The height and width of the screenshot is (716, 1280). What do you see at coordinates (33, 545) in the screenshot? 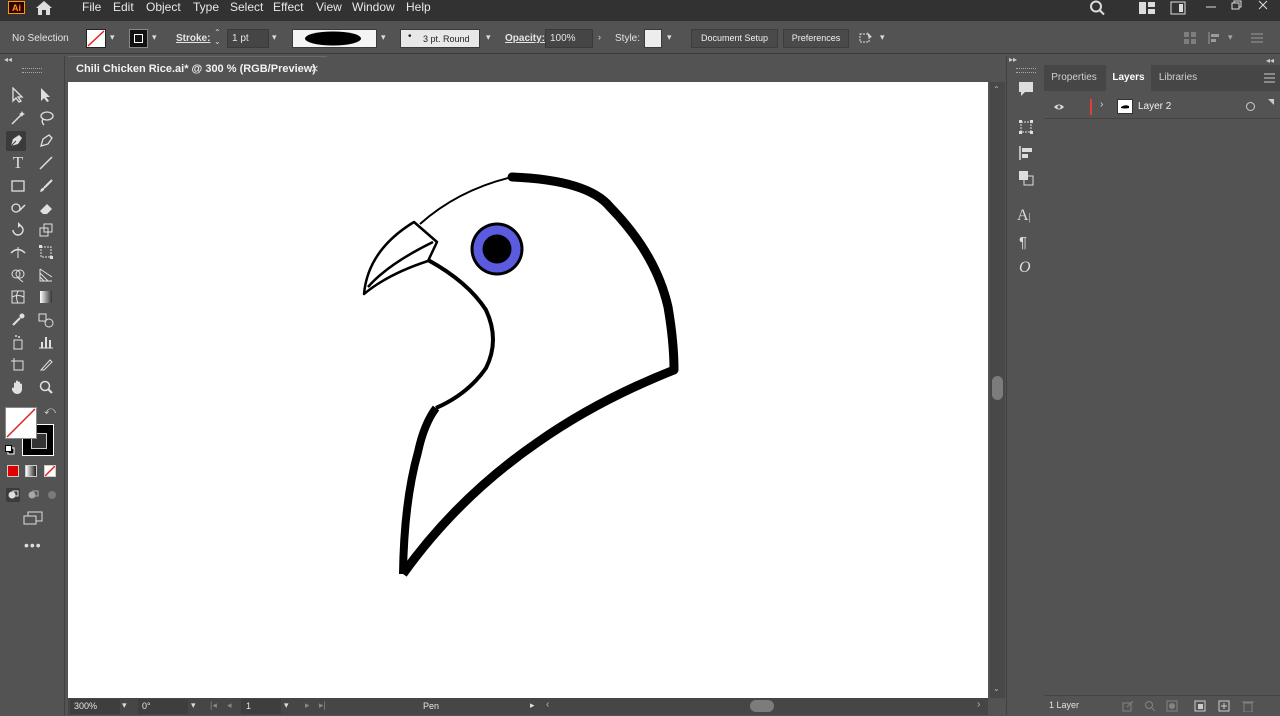
I see `edit-toolbar-icon: •••` at bounding box center [33, 545].